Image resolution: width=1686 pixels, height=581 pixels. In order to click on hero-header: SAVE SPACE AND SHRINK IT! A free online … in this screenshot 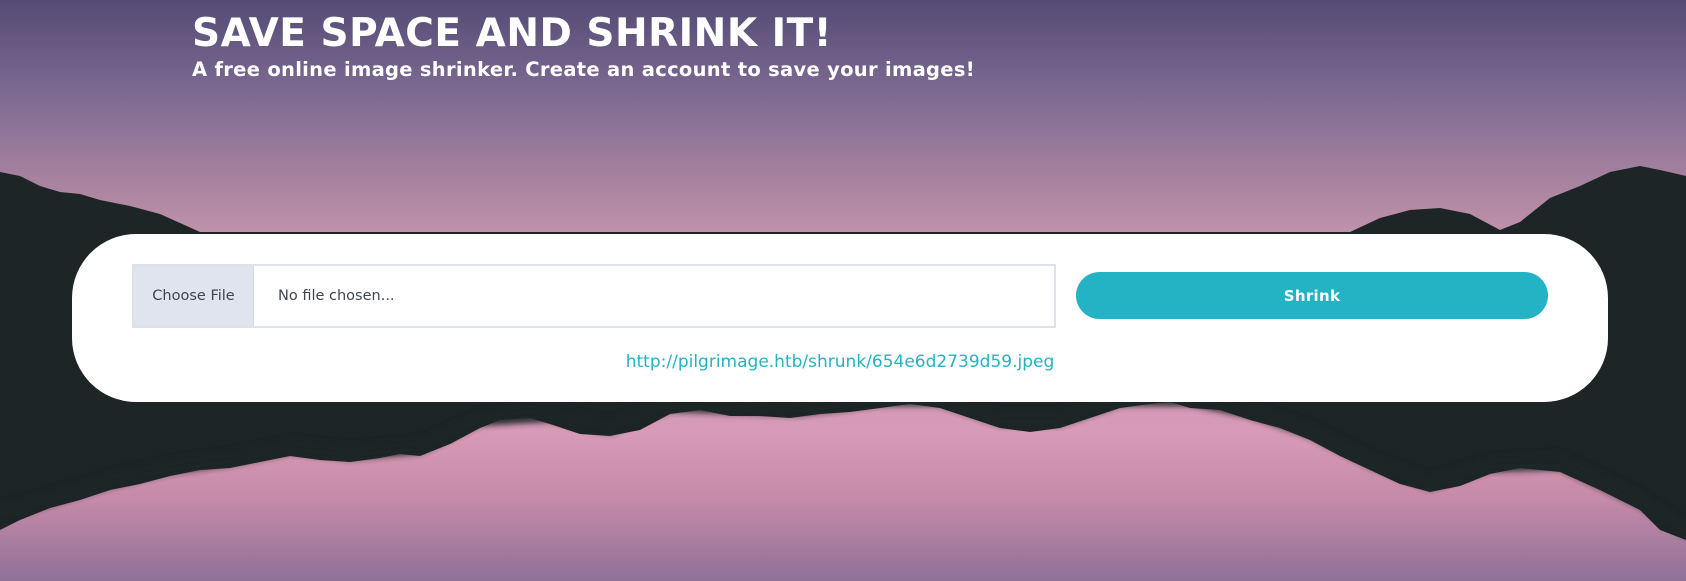, I will do `click(583, 46)`.